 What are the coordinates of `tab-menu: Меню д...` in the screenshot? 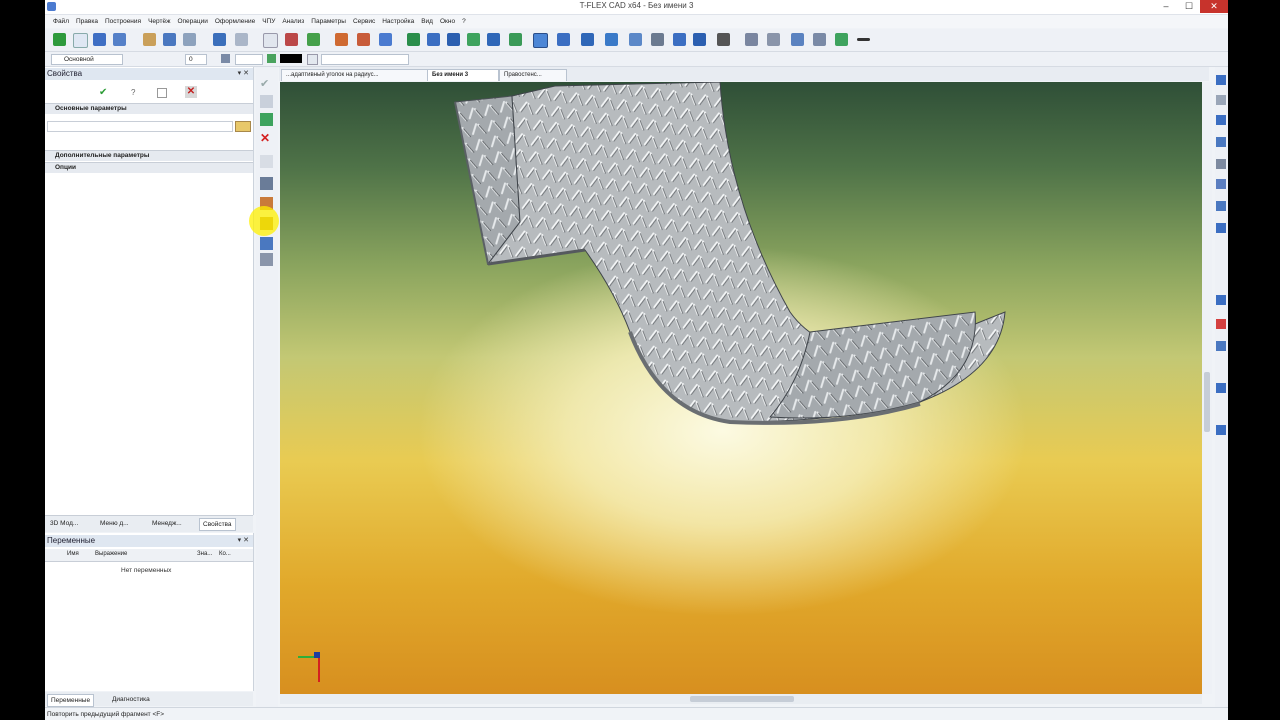 It's located at (114, 523).